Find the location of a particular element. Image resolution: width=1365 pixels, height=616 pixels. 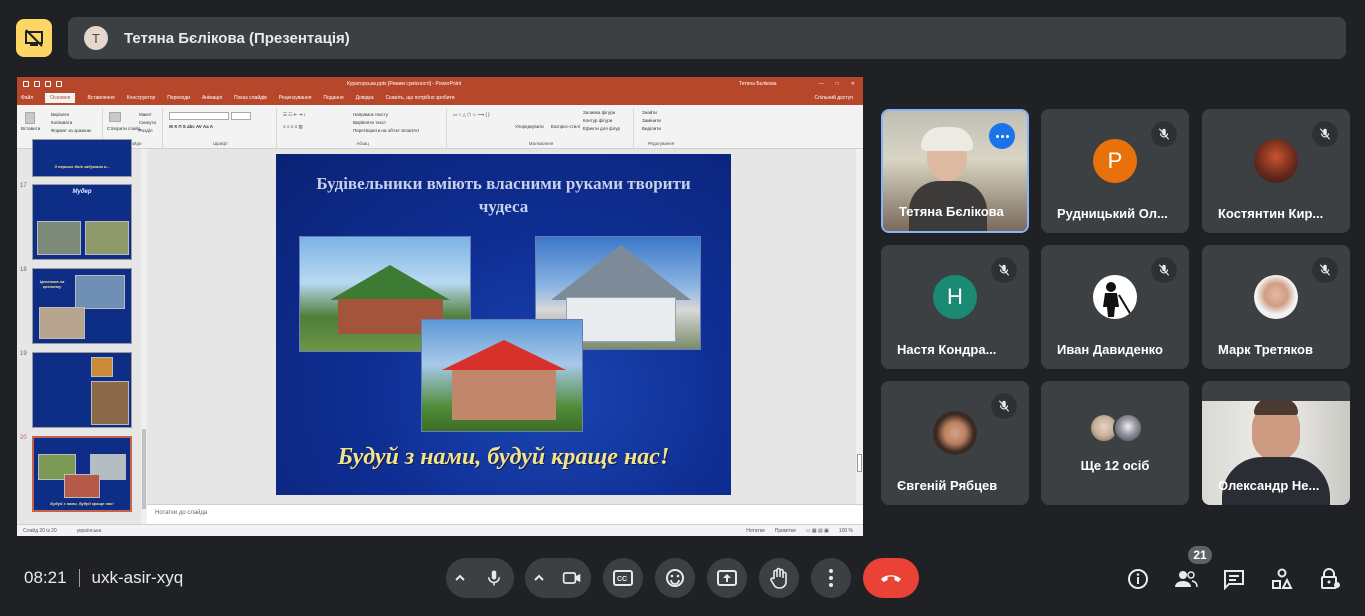

slide-scrollbar is located at coordinates (859, 326).